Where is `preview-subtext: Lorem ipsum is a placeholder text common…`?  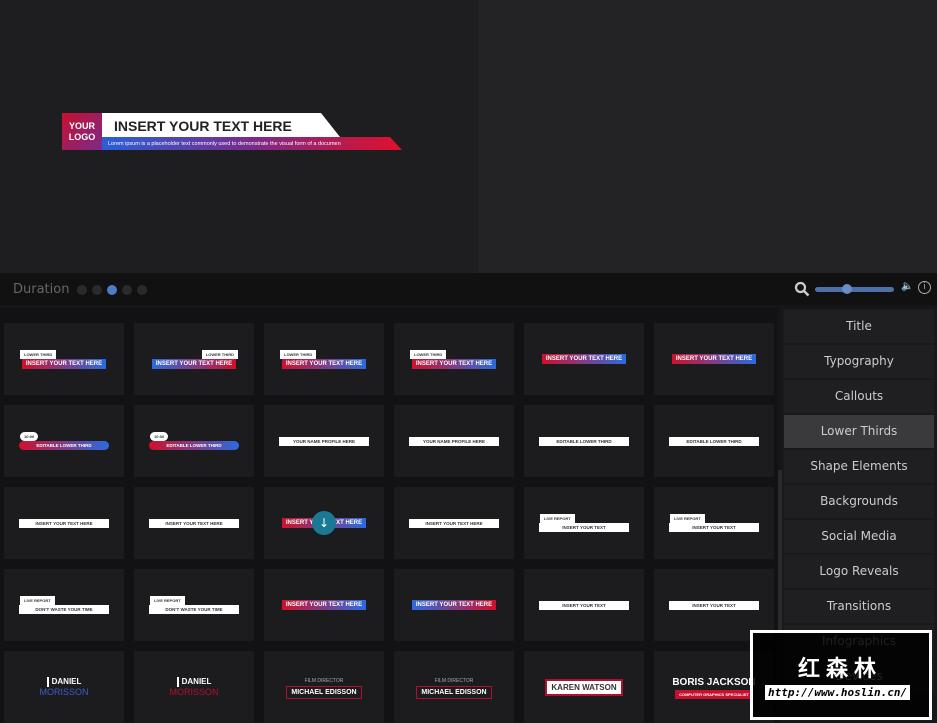
preview-subtext: Lorem ipsum is a placeholder text common… is located at coordinates (252, 143).